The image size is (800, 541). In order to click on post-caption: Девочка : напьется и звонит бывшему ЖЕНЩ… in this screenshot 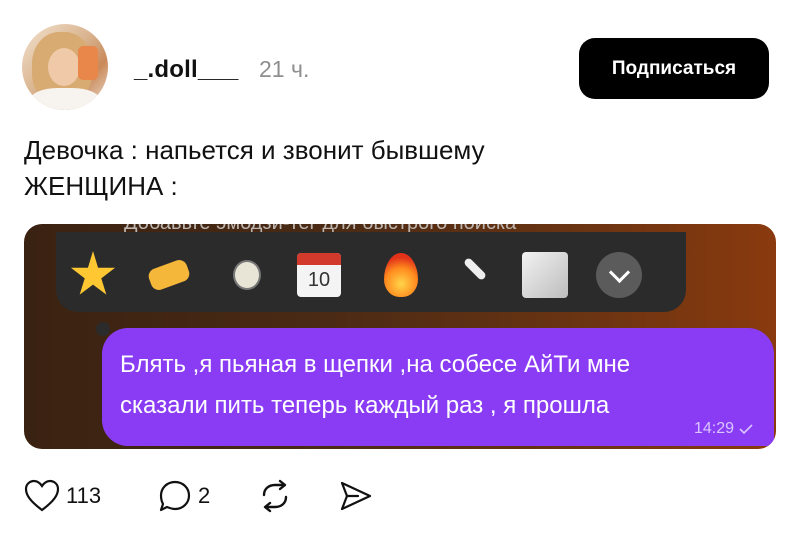, I will do `click(254, 168)`.